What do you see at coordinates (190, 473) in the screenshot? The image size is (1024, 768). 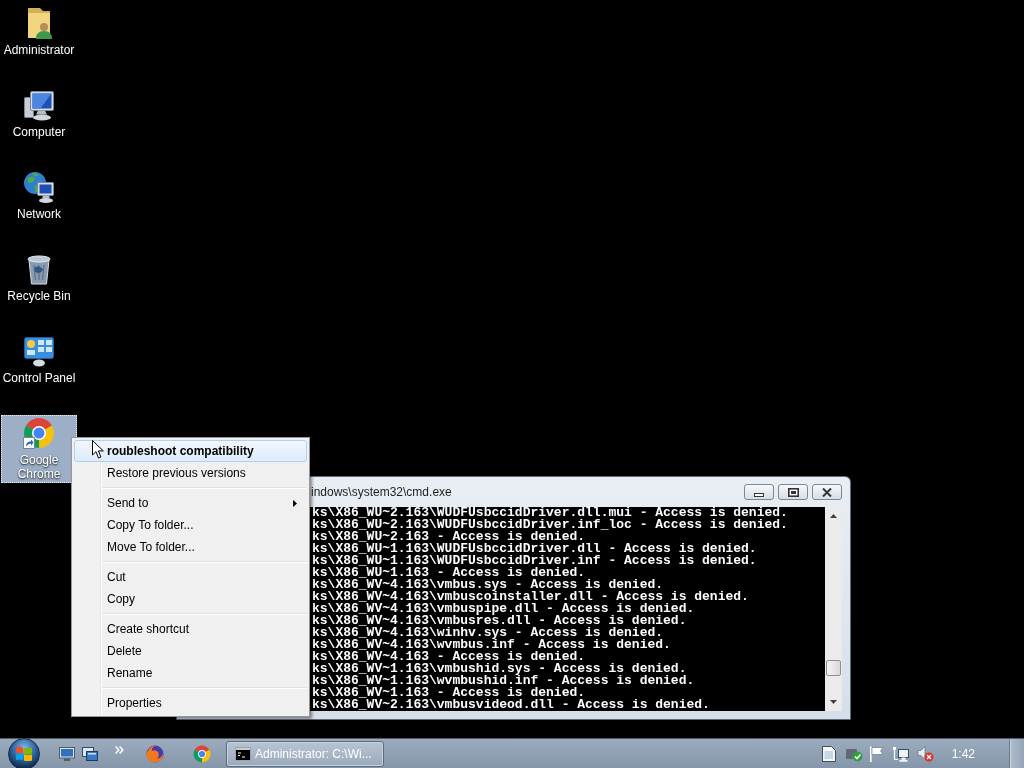 I see `menu-item: Restore previous versions` at bounding box center [190, 473].